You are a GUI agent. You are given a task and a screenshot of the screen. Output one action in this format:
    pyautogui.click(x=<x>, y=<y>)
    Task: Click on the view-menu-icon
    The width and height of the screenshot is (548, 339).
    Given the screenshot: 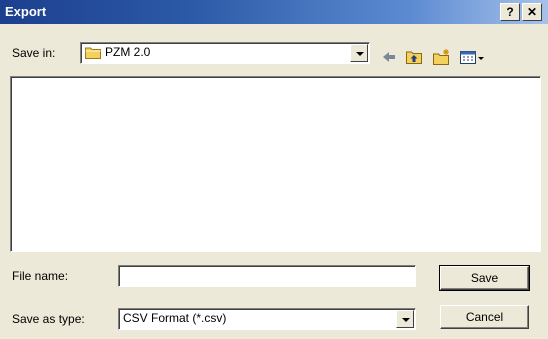 What is the action you would take?
    pyautogui.click(x=473, y=57)
    